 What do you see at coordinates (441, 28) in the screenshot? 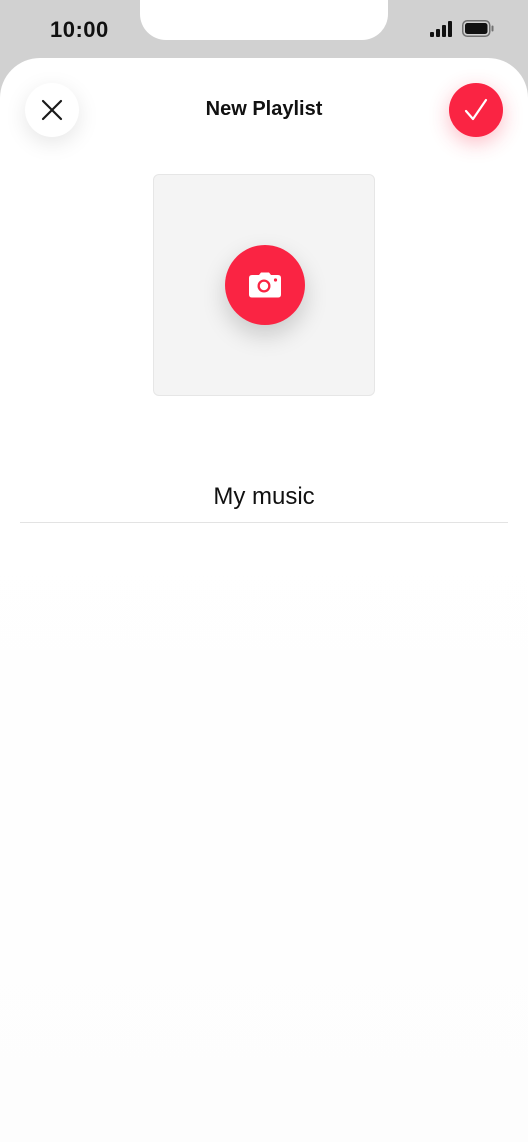
I see `signal-icon` at bounding box center [441, 28].